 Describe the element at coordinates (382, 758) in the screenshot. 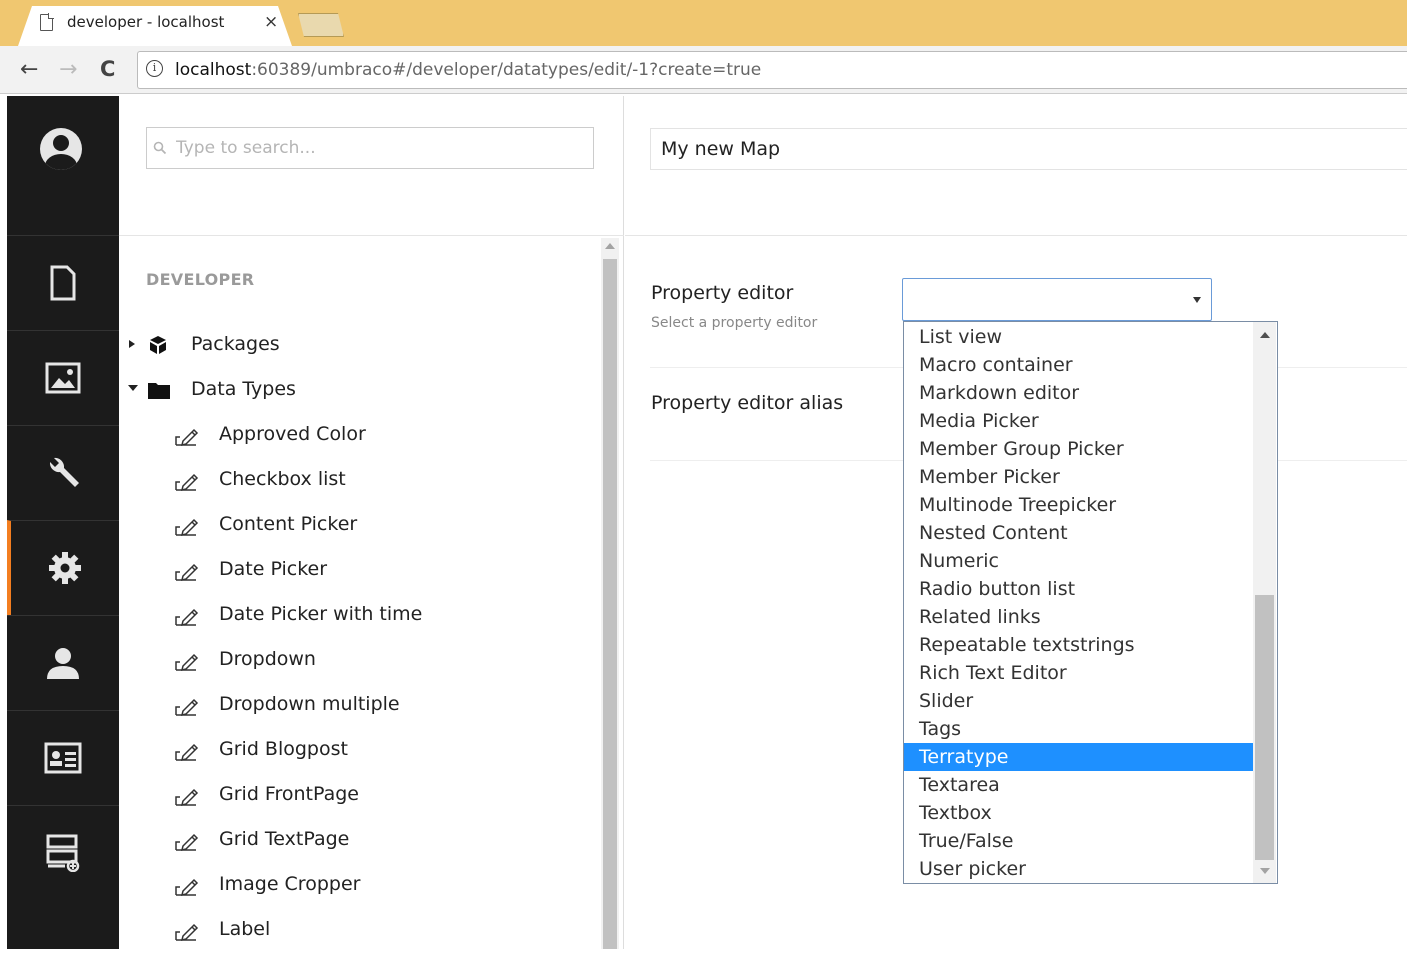

I see `tree-item-datatype: Grid Blogpost` at that location.